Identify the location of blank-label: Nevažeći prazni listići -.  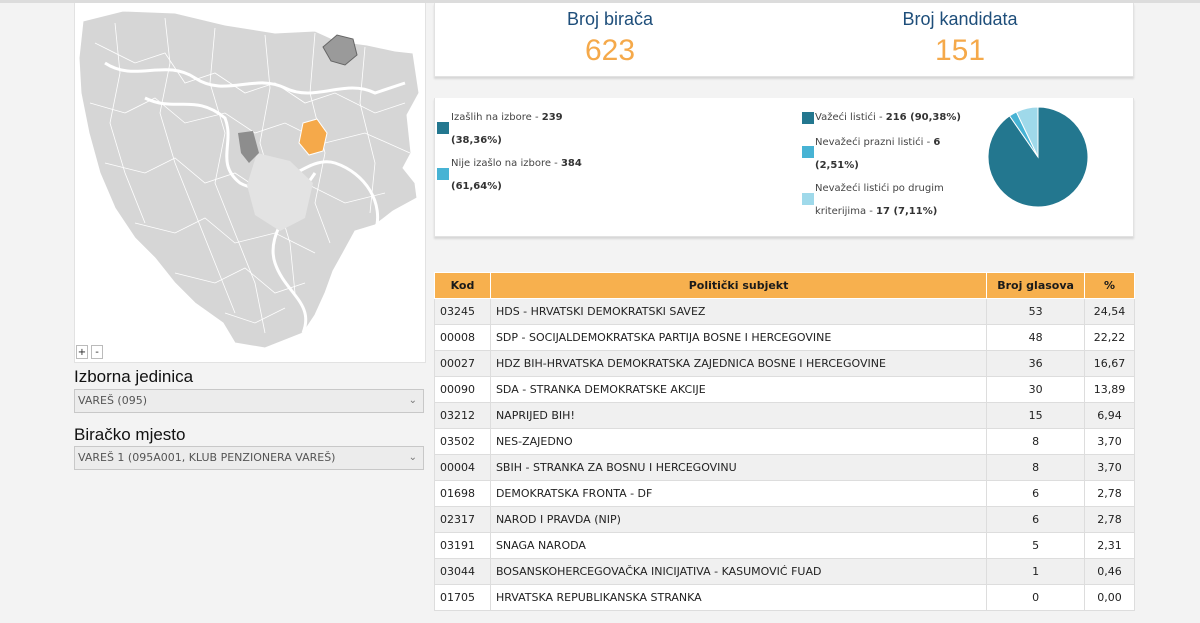
(874, 142).